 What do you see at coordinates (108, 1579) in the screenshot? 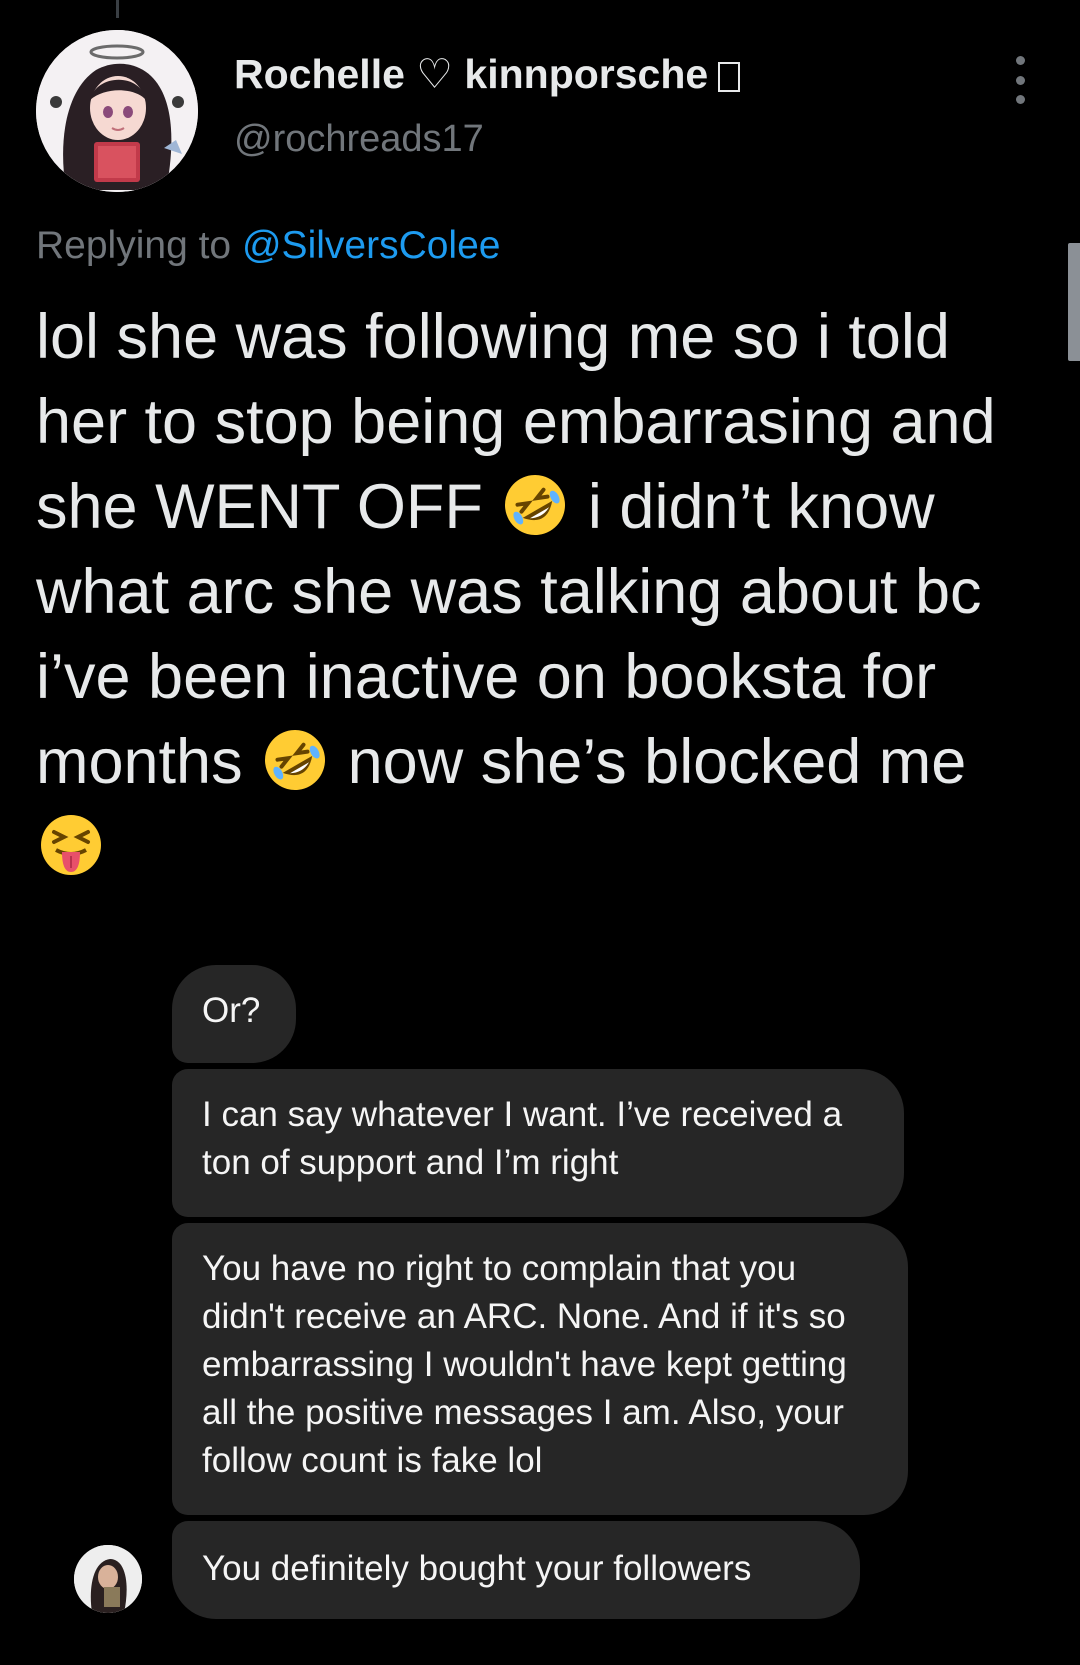
I see `dm-sender-avatar` at bounding box center [108, 1579].